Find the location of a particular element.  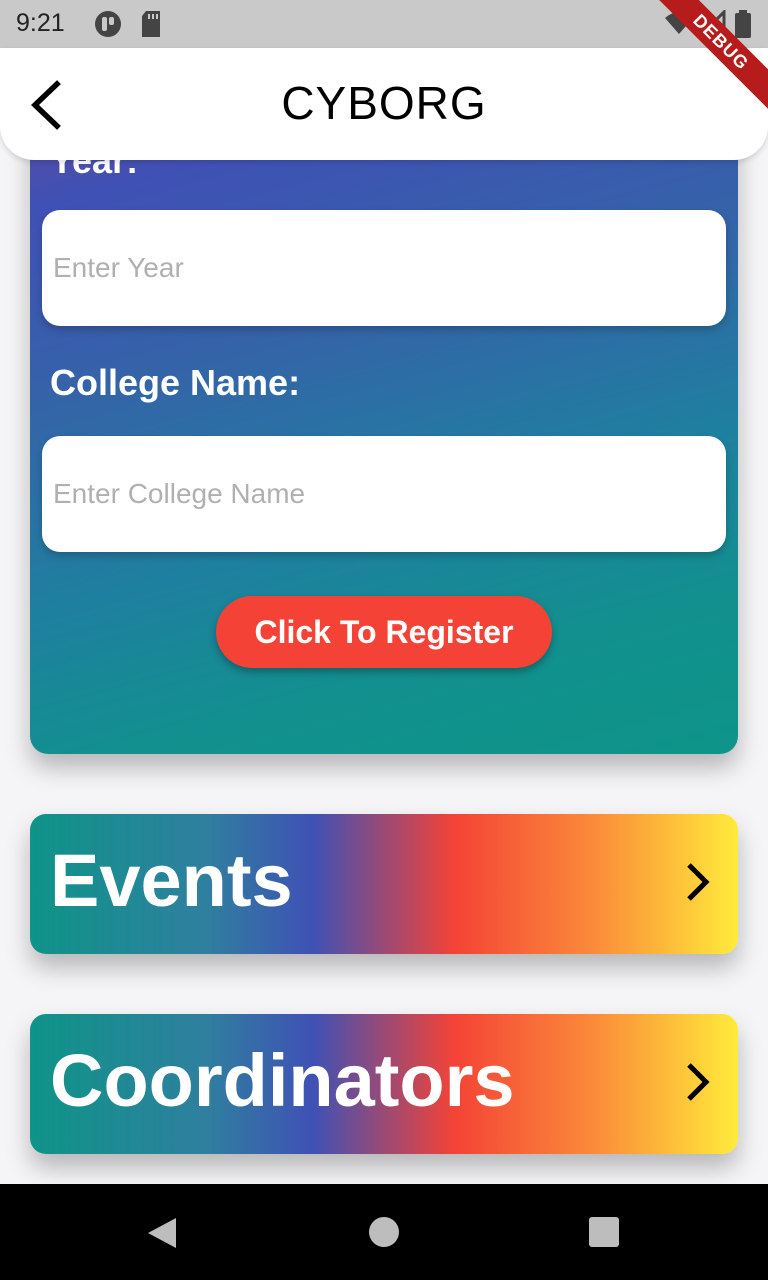

menu-item-coordinators: Coordinators is located at coordinates (384, 1084).